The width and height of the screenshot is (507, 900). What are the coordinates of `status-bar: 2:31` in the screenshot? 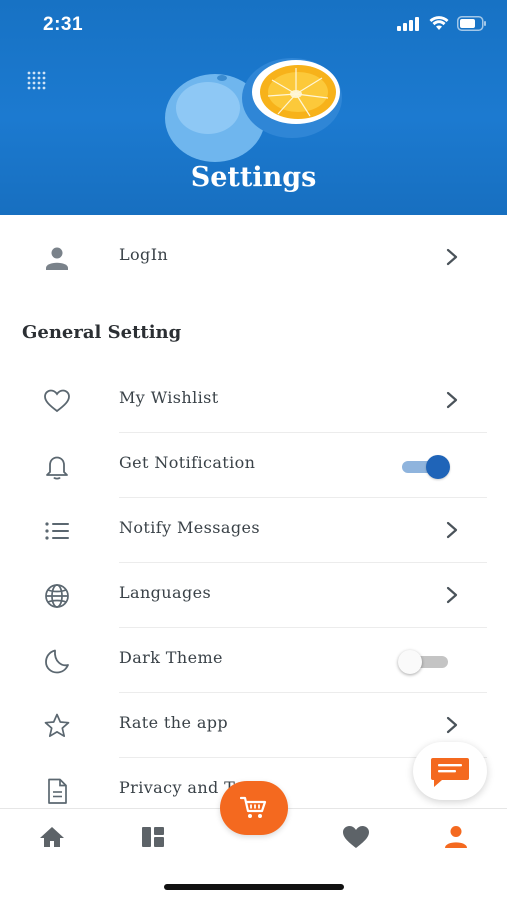 It's located at (253, 26).